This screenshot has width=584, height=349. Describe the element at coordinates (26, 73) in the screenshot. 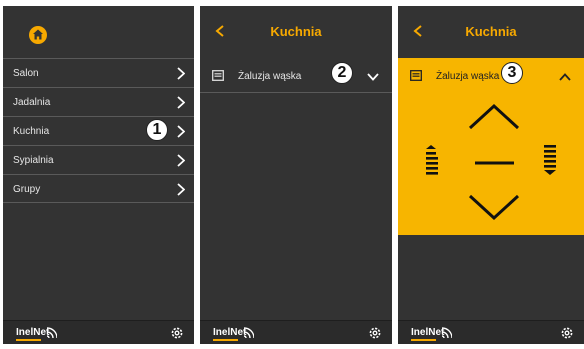

I see `menu-item-label: Salon` at that location.